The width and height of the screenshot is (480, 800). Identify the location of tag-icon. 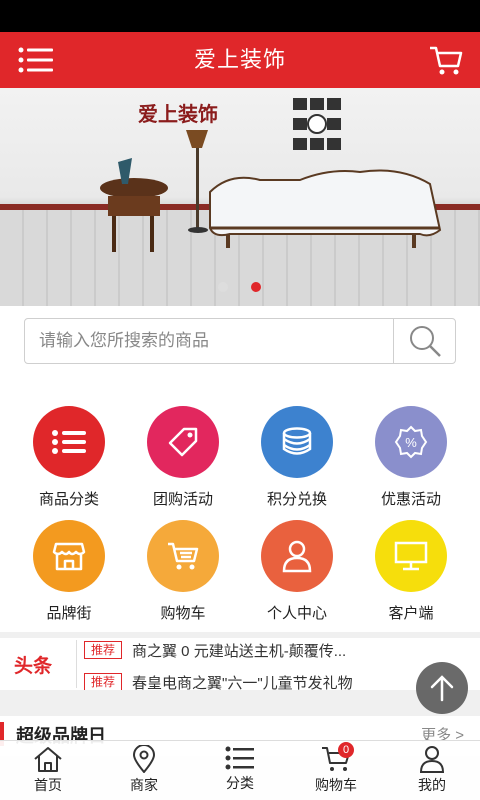
(183, 442).